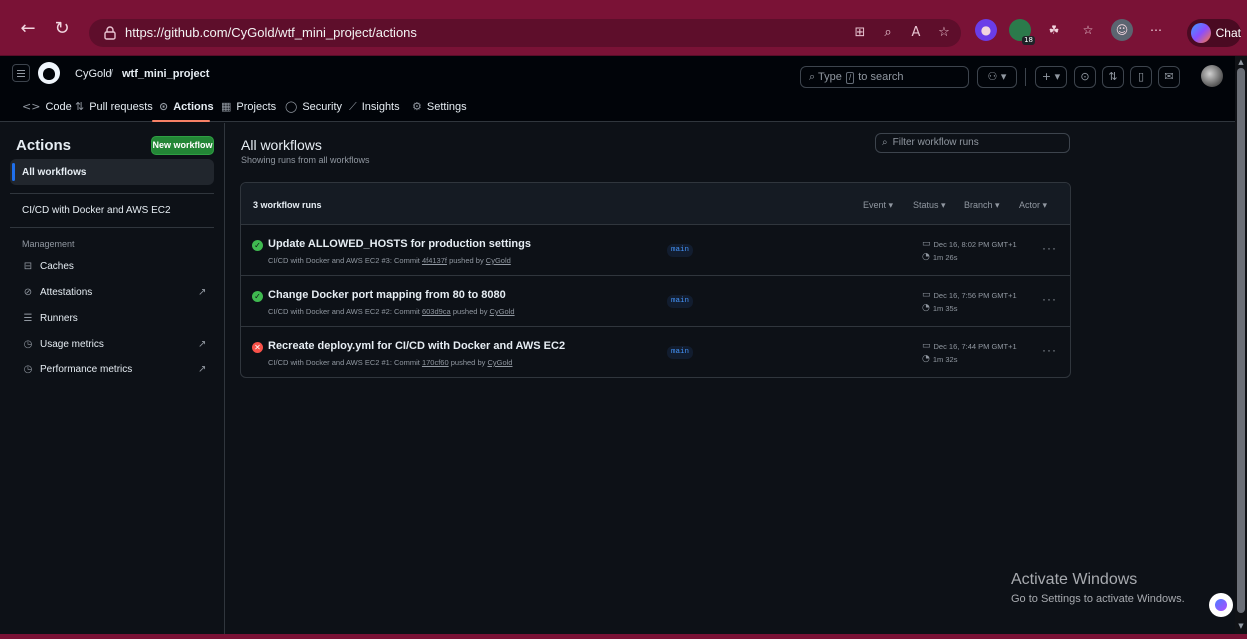  I want to click on commit-link: 603d9ca, so click(436, 311).